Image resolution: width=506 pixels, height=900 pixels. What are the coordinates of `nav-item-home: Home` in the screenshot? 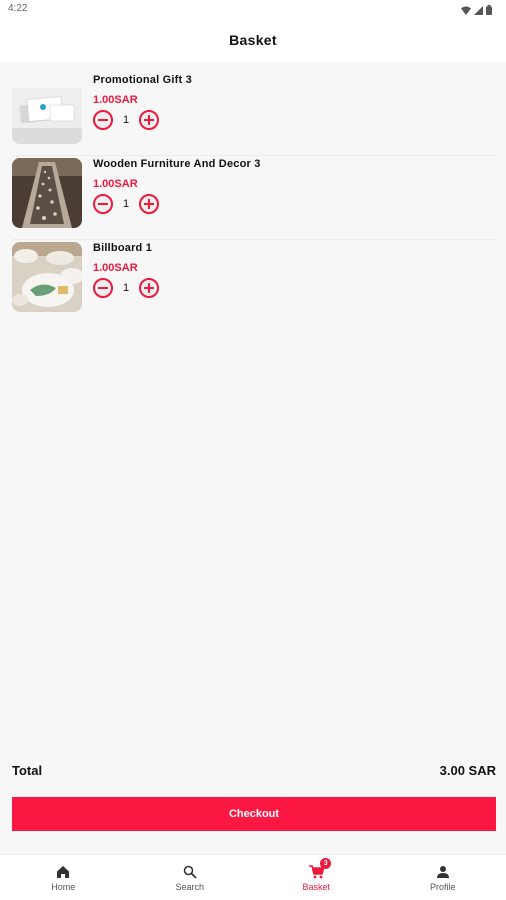 It's located at (63, 877).